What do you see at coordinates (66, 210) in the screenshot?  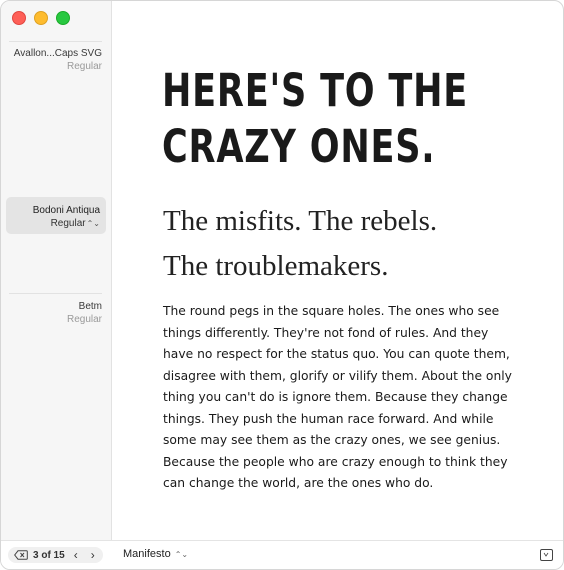 I see `font-name: Bodoni Antiqua` at bounding box center [66, 210].